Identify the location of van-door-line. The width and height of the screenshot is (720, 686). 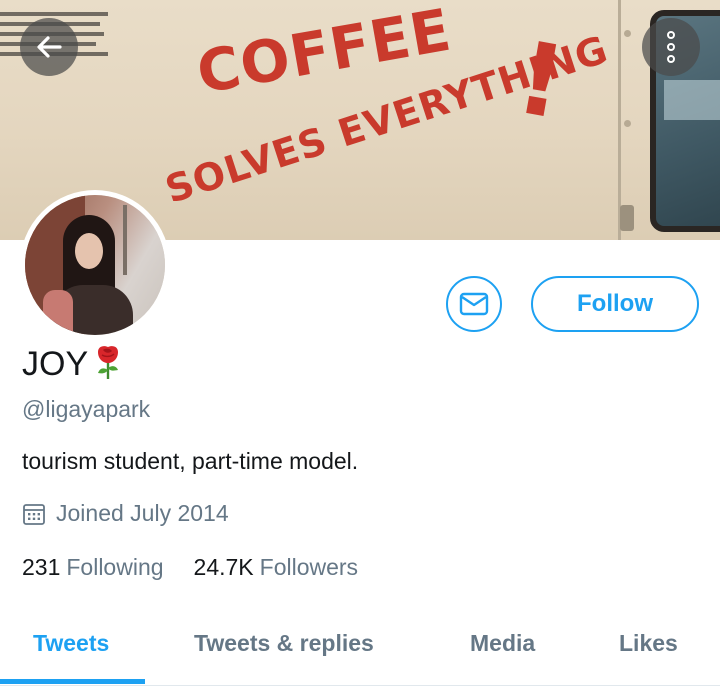
(619, 120).